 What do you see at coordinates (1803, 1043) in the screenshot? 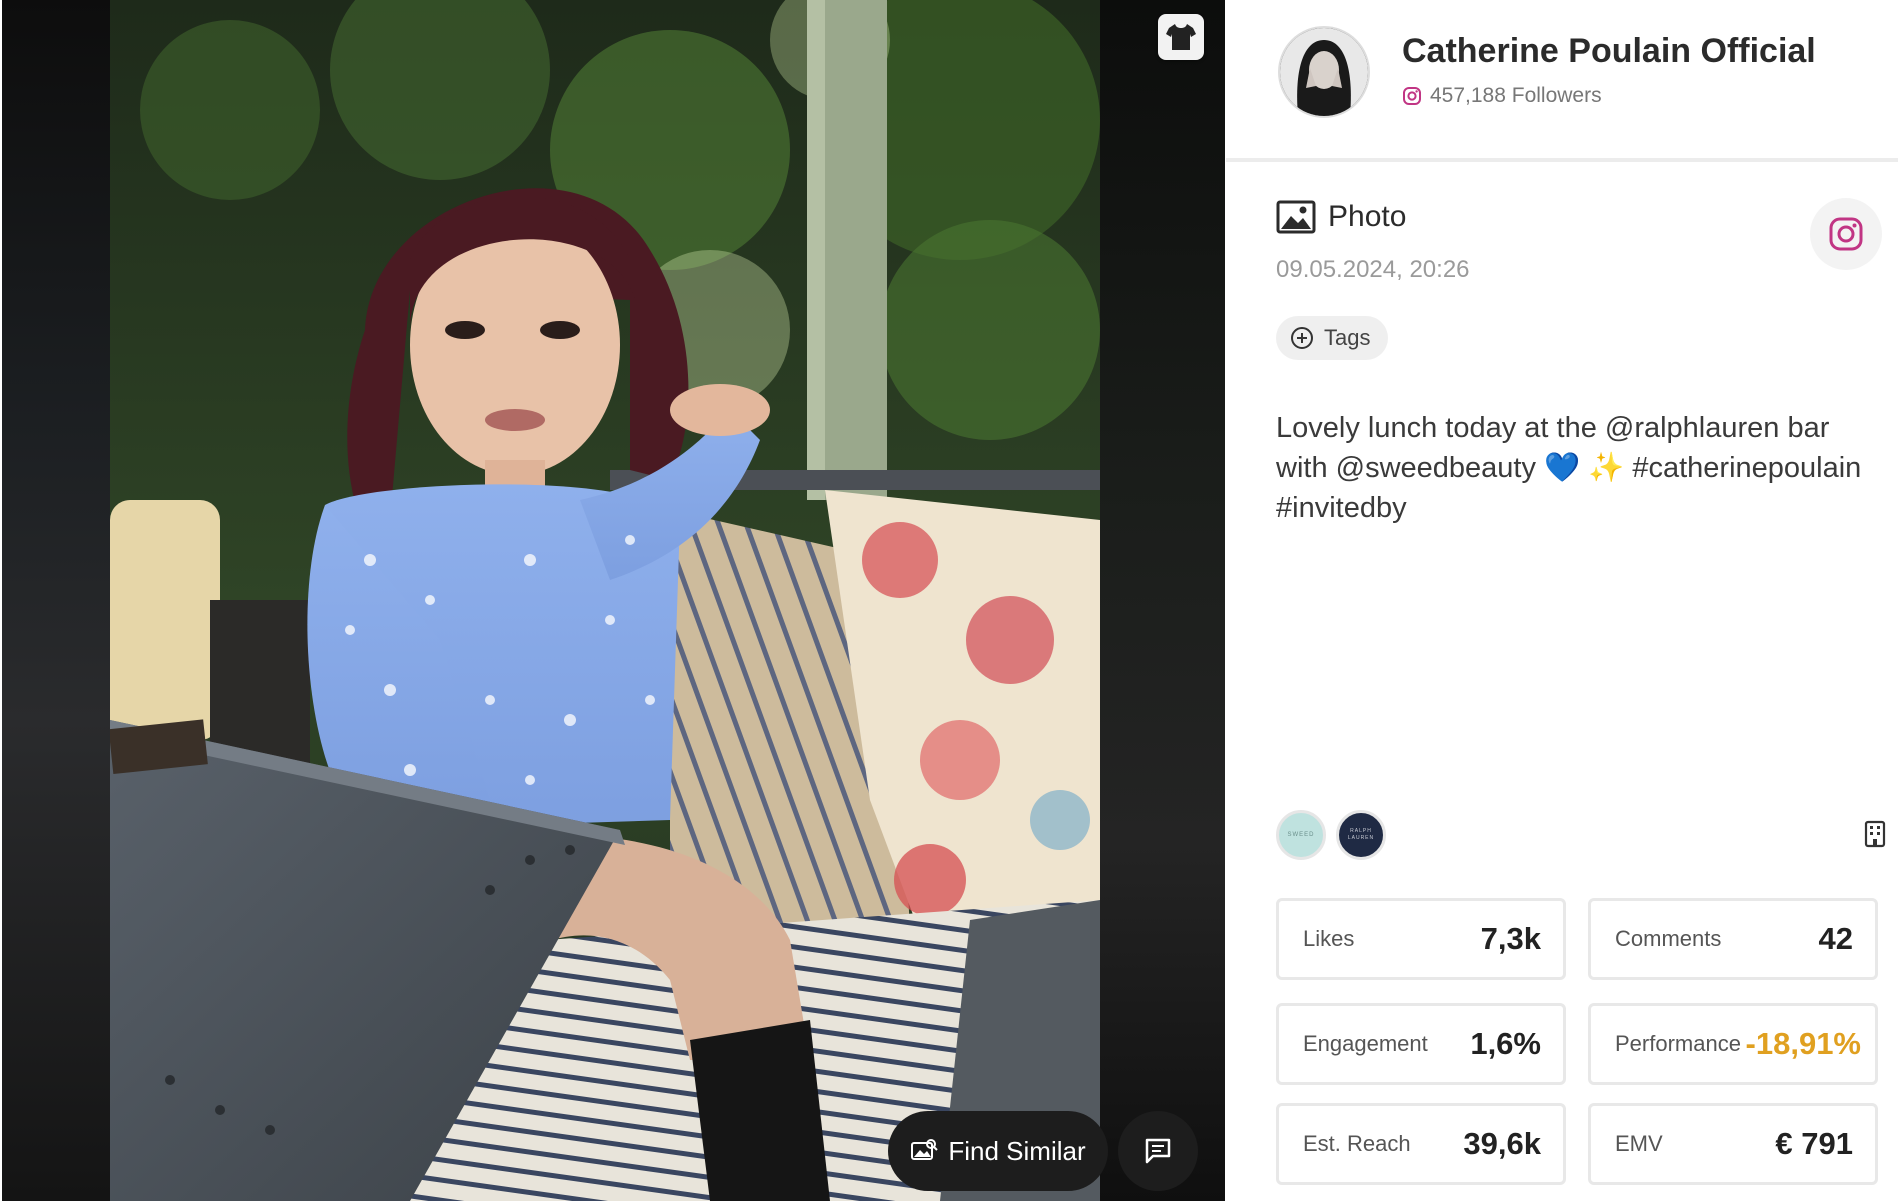
I see `stat-value: -18,91%` at bounding box center [1803, 1043].